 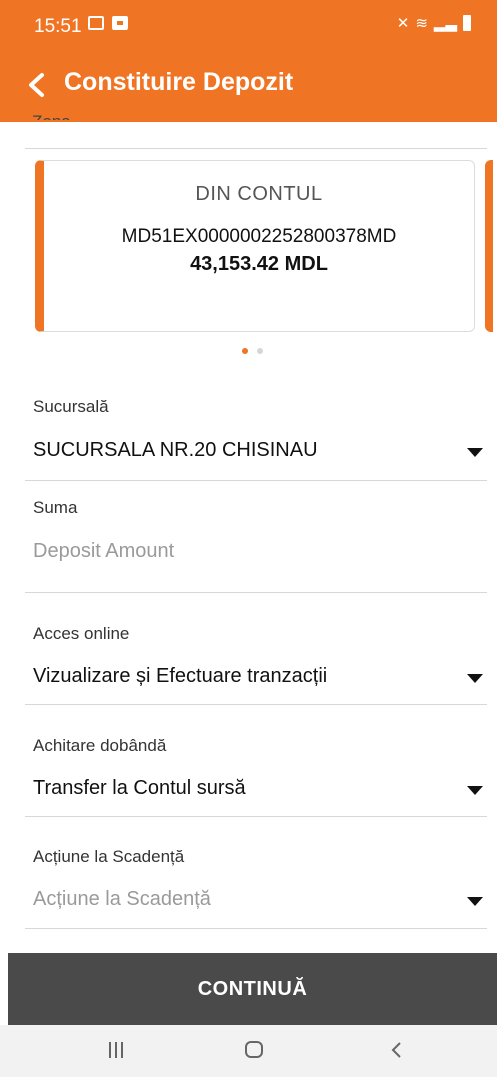 I want to click on online-access-value: Vizualizare și Efectuare tranzacții, so click(x=180, y=676).